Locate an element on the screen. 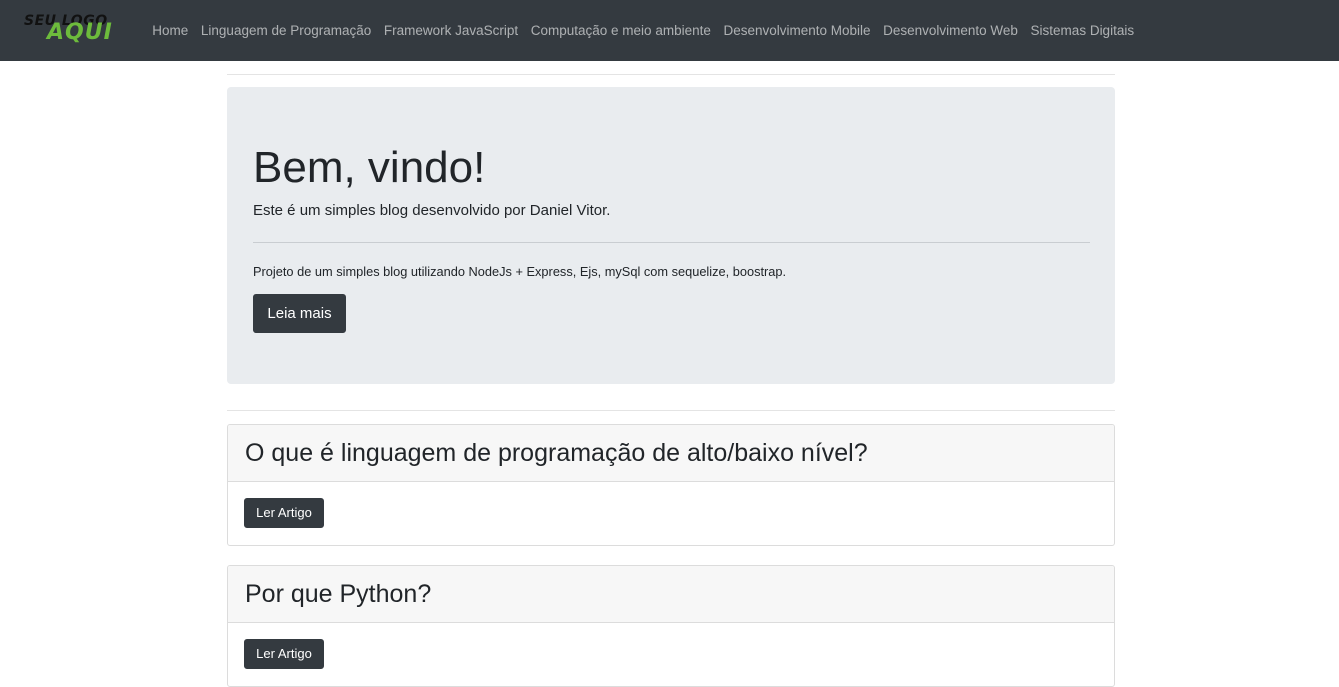 Image resolution: width=1339 pixels, height=687 pixels. logo-line-2: AQUI is located at coordinates (80, 32).